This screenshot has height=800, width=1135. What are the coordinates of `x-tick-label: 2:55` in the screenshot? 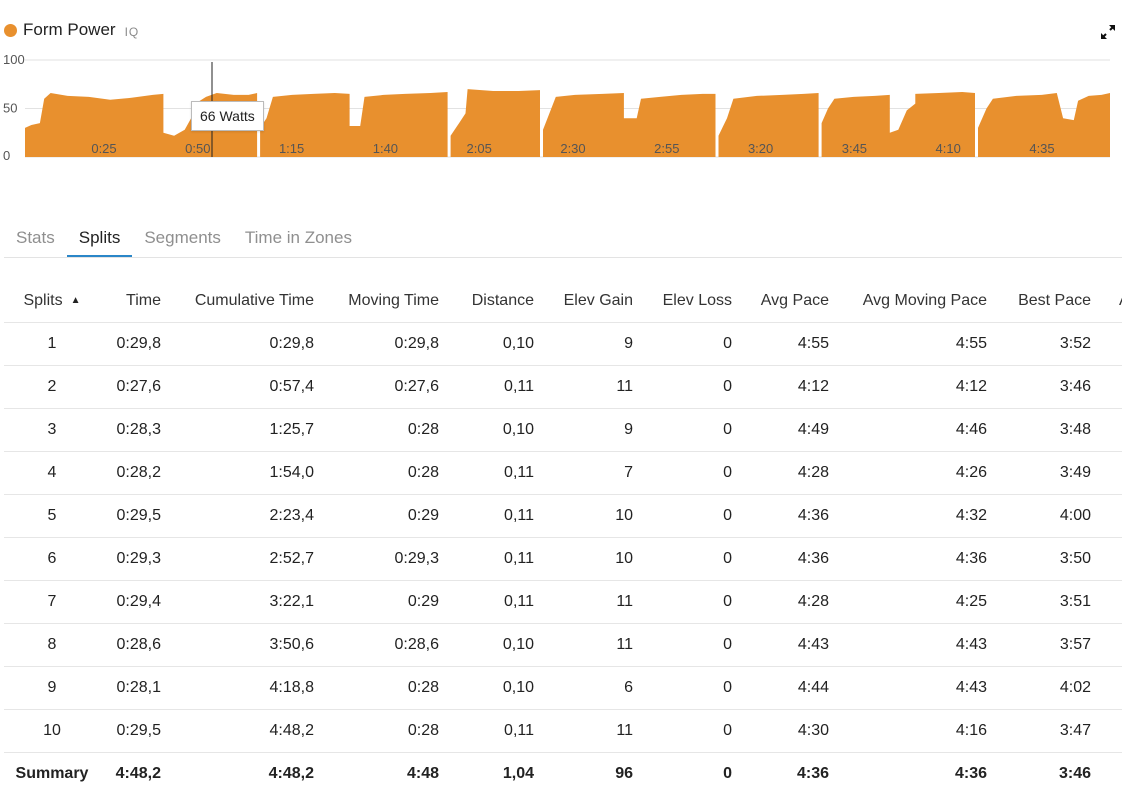 It's located at (666, 148).